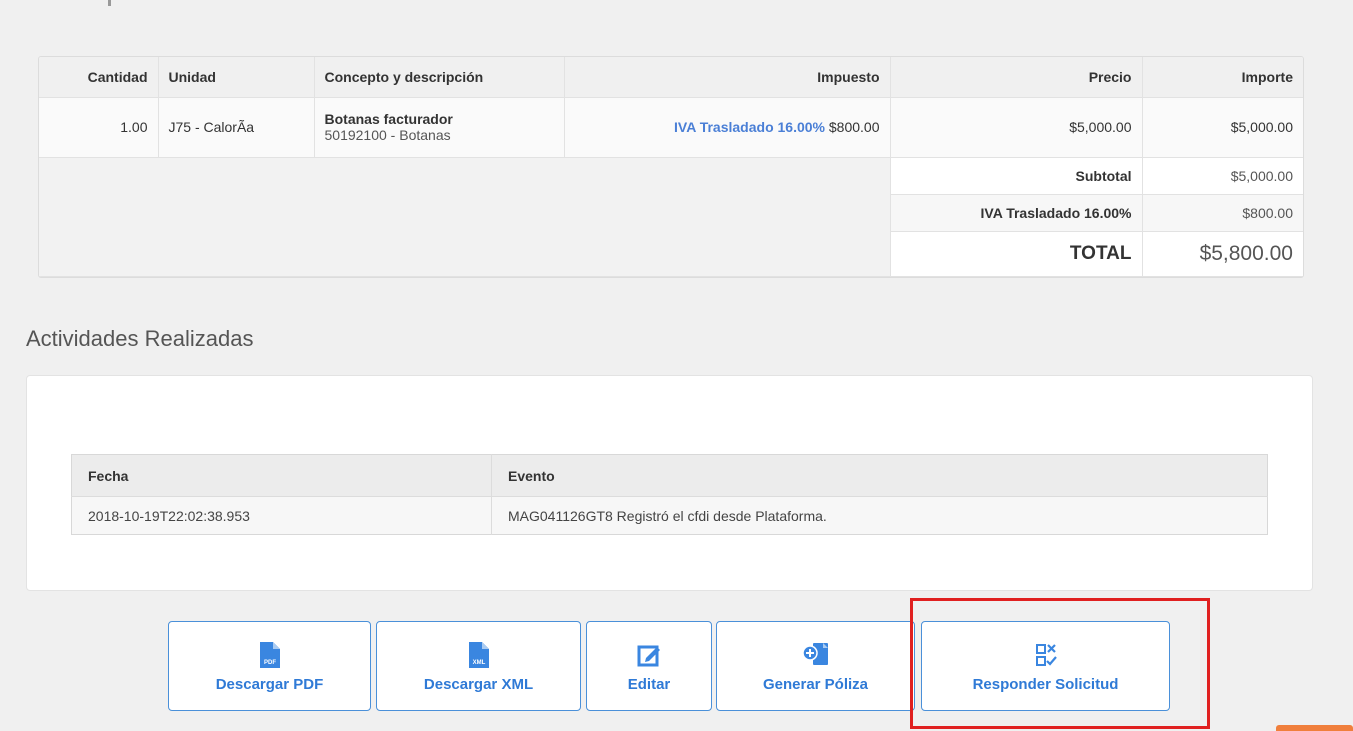  What do you see at coordinates (1222, 254) in the screenshot?
I see `total-value: $5,800.00` at bounding box center [1222, 254].